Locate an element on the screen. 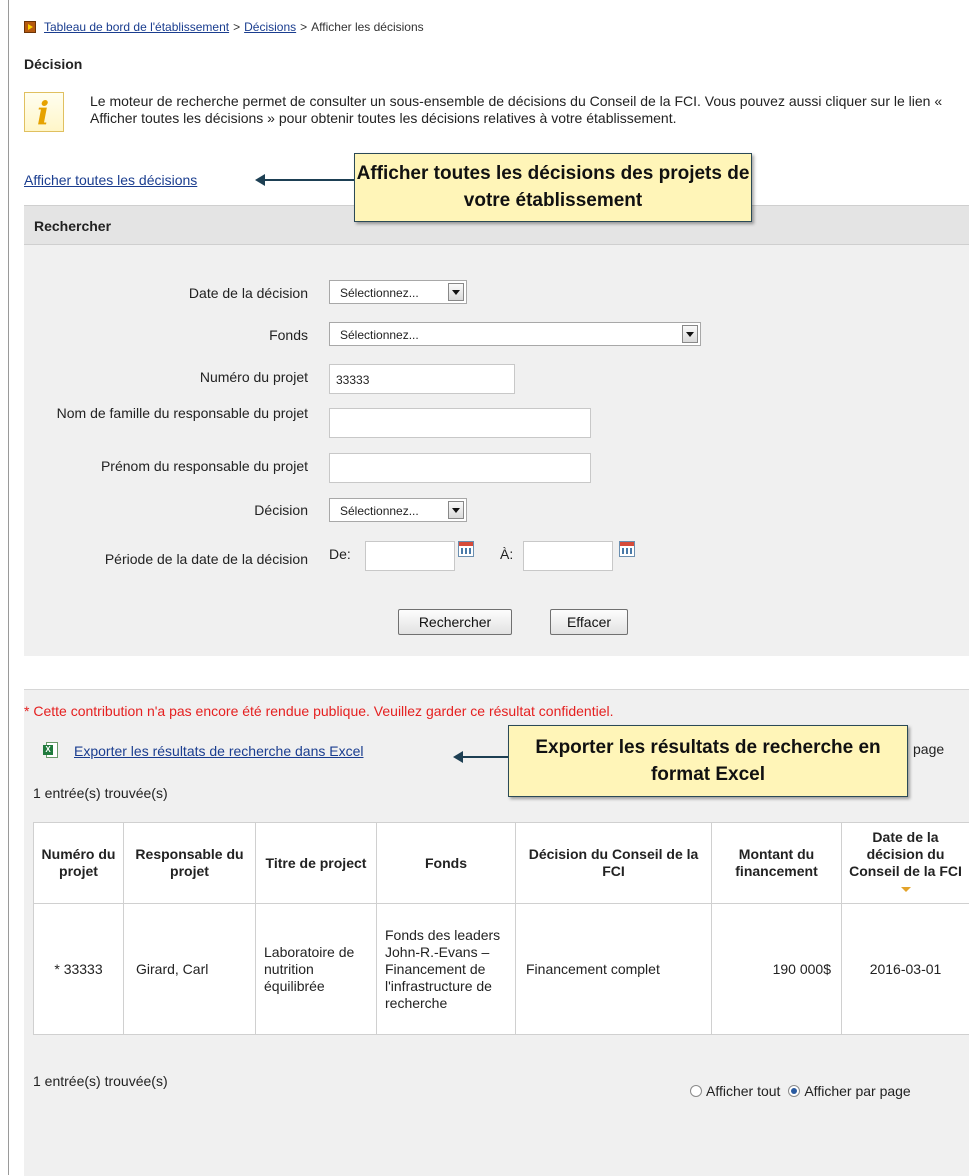  cell-amount: 190 000$ is located at coordinates (777, 969).